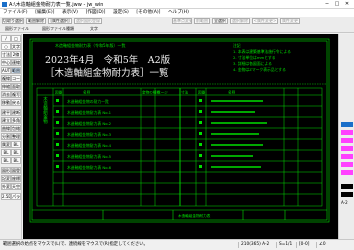 This screenshot has width=354, height=250. I want to click on table-row: 木造軸組金物耐力表 No.6, so click(89, 167).